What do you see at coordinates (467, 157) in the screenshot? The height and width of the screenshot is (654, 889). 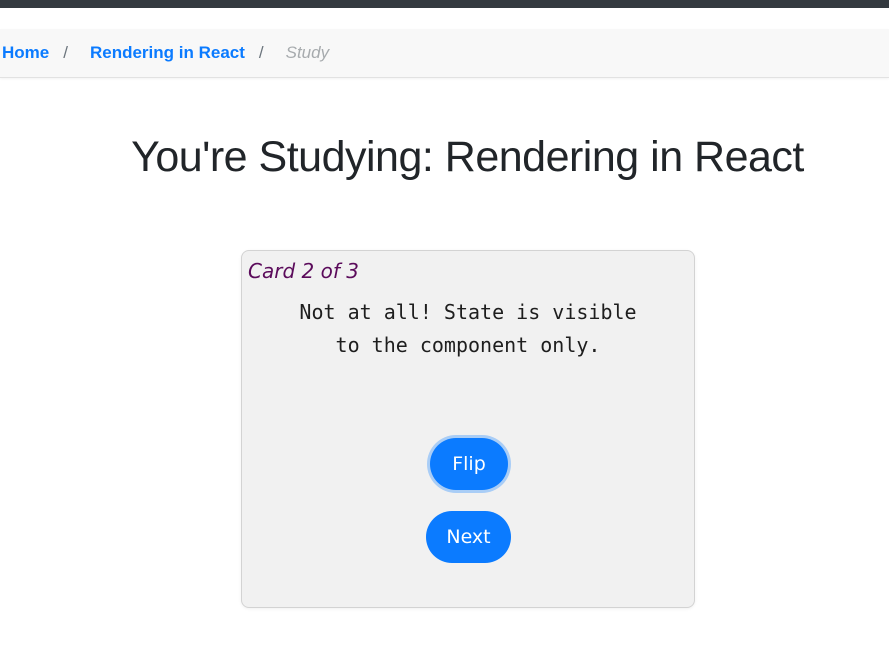 I see `page-title: You're Studying: Rendering in React` at bounding box center [467, 157].